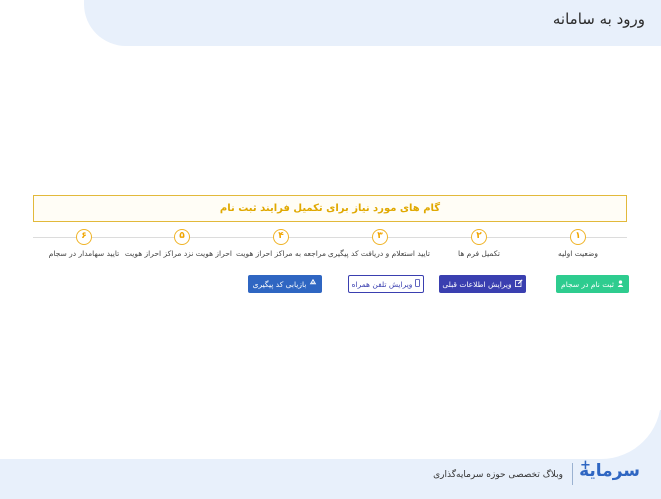  I want to click on step-5: ۵ احراز هویت نزد مراکز احراز هویت, so click(178, 243).